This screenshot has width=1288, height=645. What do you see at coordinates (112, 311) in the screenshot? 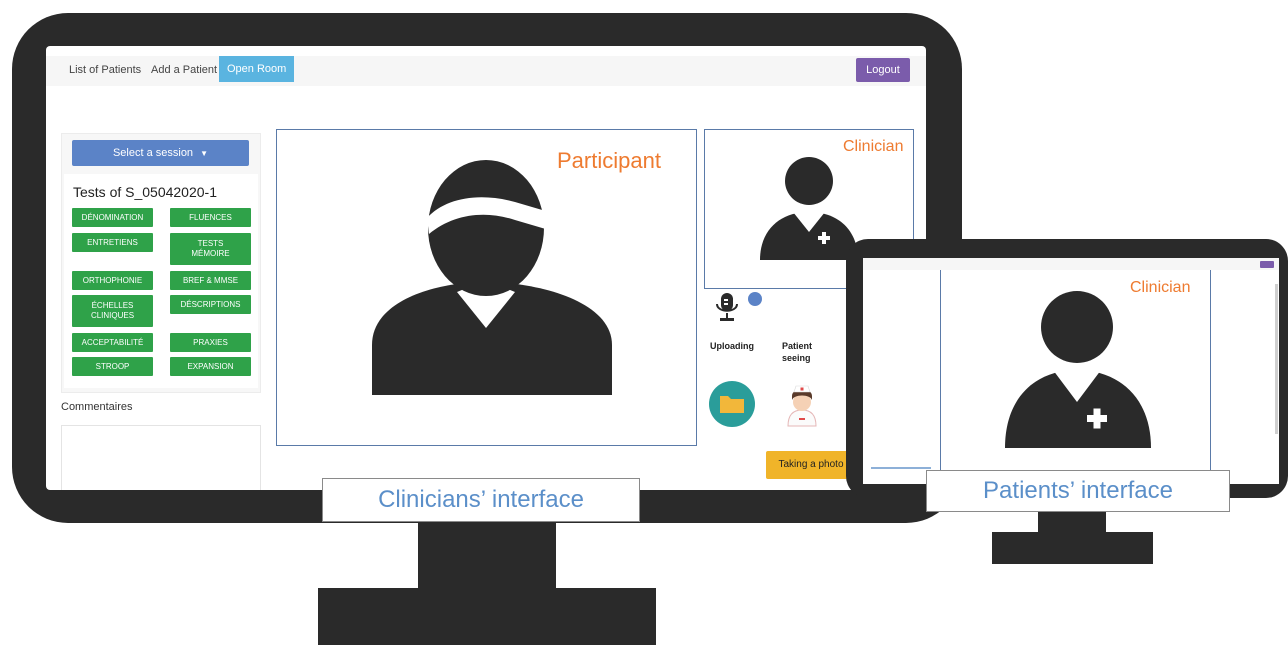
I see `test-button-echelles-cliniques: ÉCHELLES CLINIQUES` at bounding box center [112, 311].